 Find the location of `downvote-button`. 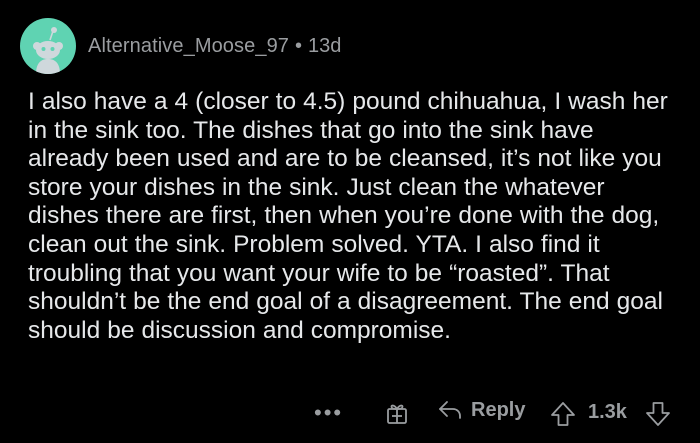

downvote-button is located at coordinates (658, 416).